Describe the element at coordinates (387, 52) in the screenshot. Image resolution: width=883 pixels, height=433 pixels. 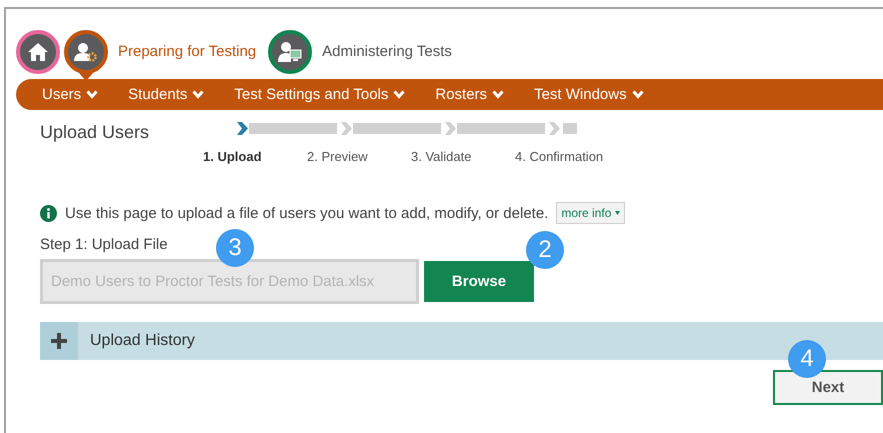
I see `section-link: Administering Tests` at that location.